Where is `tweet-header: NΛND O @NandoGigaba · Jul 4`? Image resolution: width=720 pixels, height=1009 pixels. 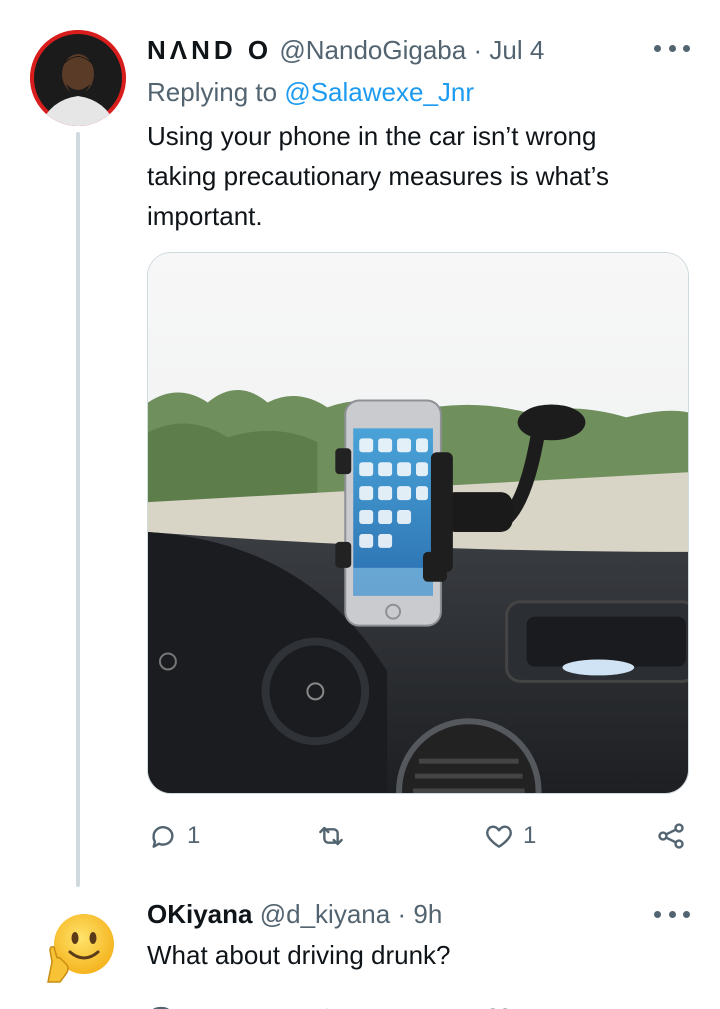
tweet-header: NΛND O @NandoGigaba · Jul 4 is located at coordinates (345, 50).